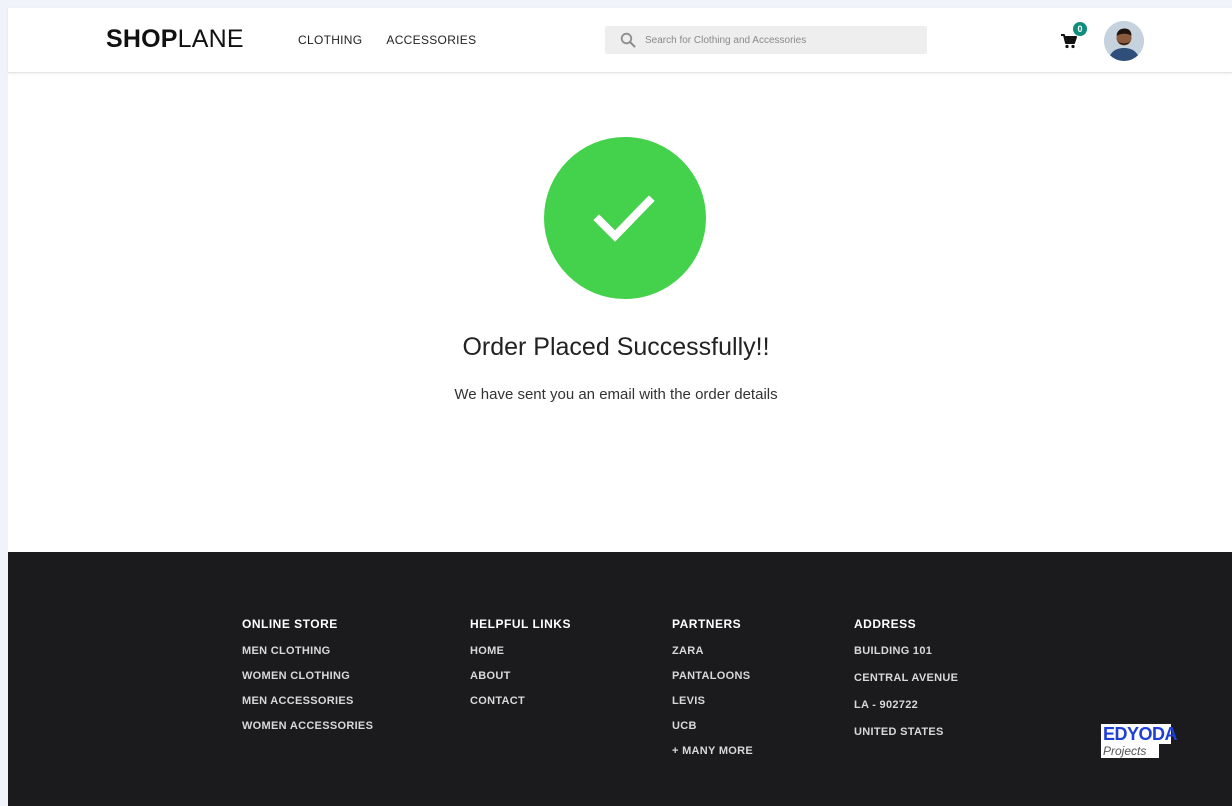 The width and height of the screenshot is (1232, 806). What do you see at coordinates (307, 701) in the screenshot?
I see `footer-link-men-accessories: MEN ACCESSORIES` at bounding box center [307, 701].